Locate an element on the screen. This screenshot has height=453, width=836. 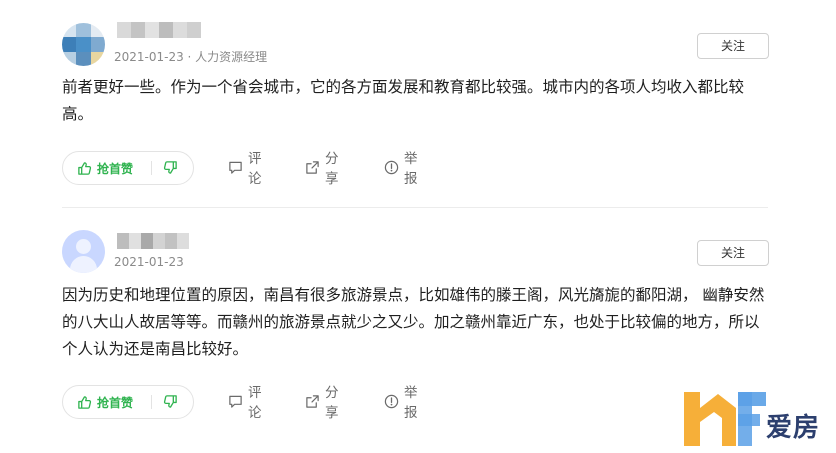
answer-divider is located at coordinates (415, 207).